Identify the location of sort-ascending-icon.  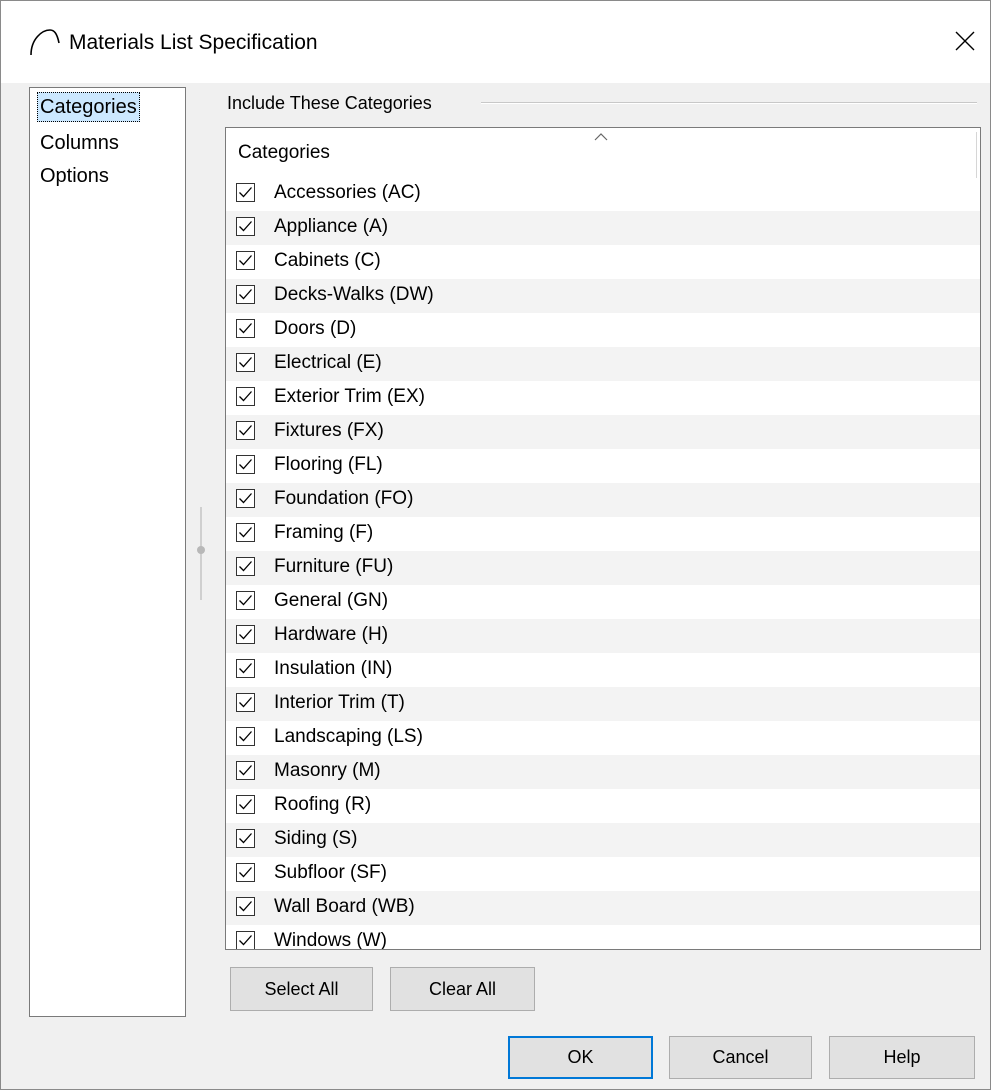
(601, 137).